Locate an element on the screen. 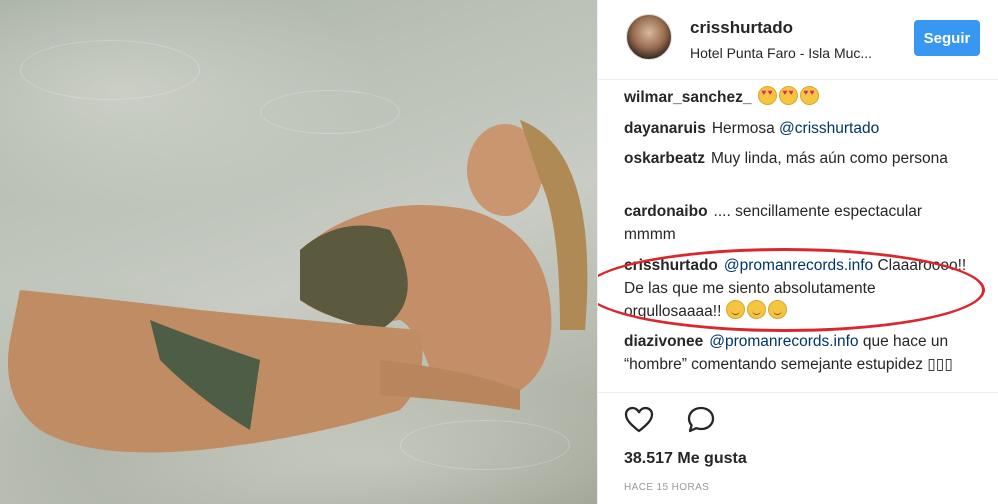  comment-username: dayanaruis is located at coordinates (665, 128).